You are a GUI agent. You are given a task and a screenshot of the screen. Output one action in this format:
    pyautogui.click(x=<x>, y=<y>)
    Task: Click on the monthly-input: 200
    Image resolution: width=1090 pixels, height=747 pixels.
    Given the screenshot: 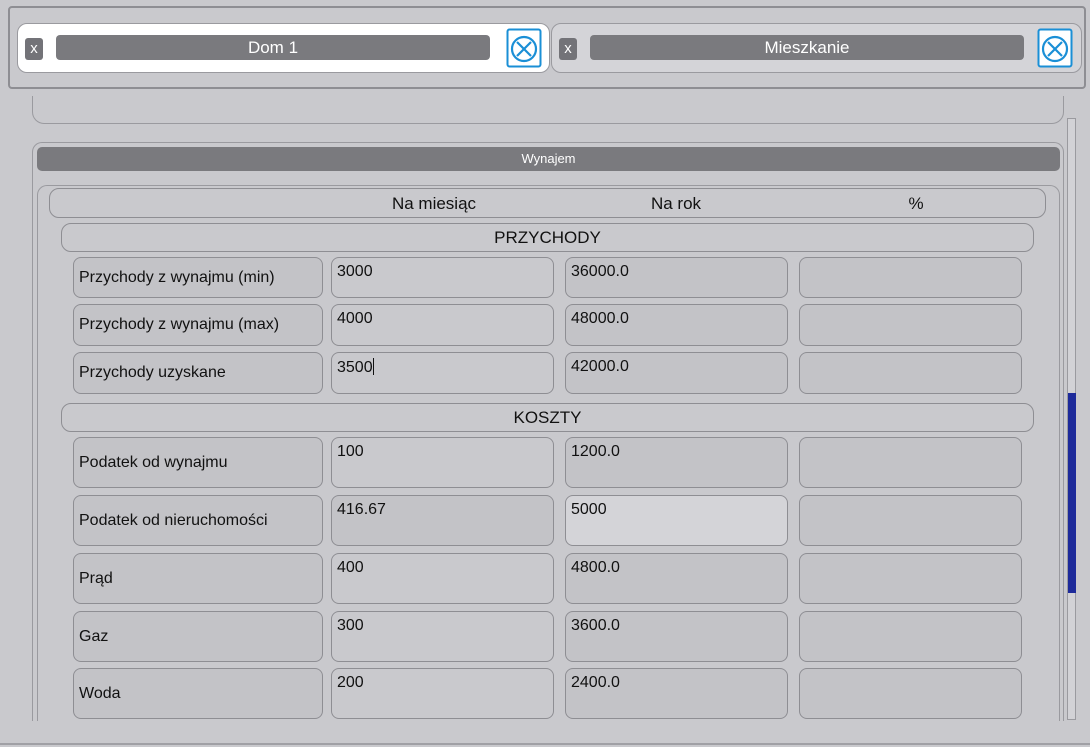 What is the action you would take?
    pyautogui.click(x=442, y=693)
    